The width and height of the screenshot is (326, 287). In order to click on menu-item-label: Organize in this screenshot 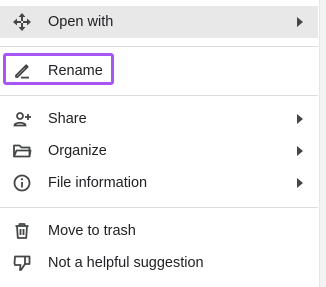, I will do `click(77, 151)`.